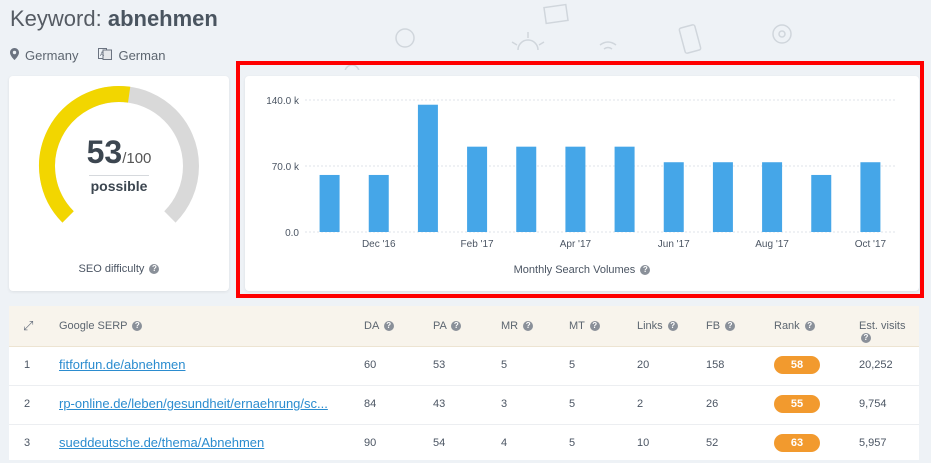 Image resolution: width=931 pixels, height=463 pixels. I want to click on page-title: Keyword: abnehmen, so click(114, 19).